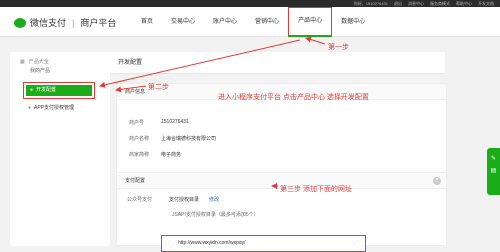 This screenshot has height=252, width=500. Describe the element at coordinates (131, 89) in the screenshot. I see `arrow-step2b` at that location.